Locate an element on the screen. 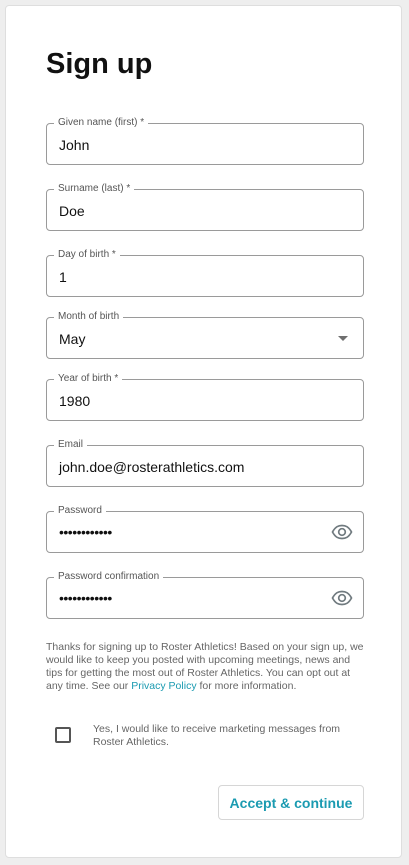  notice-text-after: for more information. is located at coordinates (246, 686).